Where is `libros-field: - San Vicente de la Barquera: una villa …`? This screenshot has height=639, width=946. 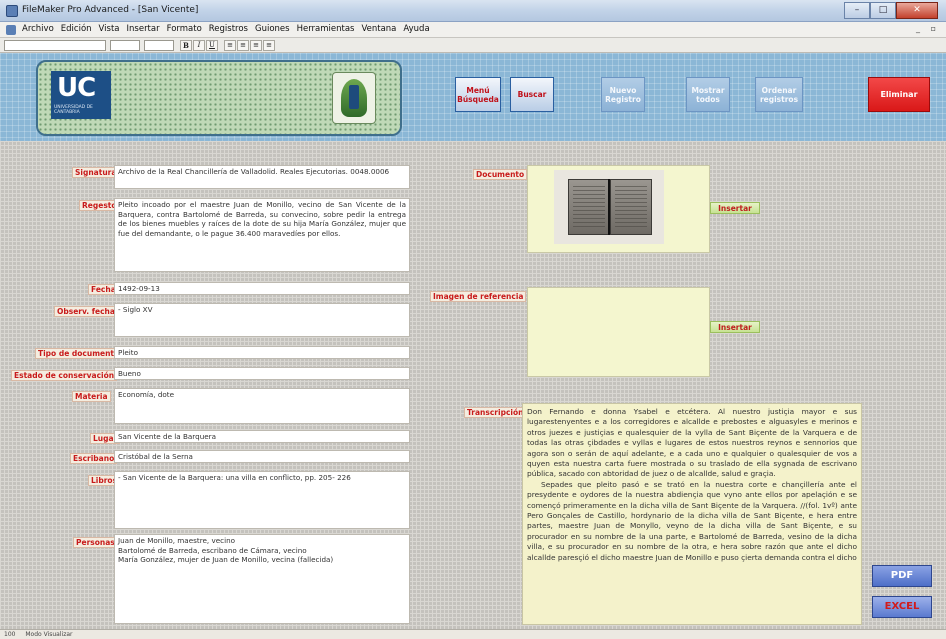
libros-field: - San Vicente de la Barquera: una villa … is located at coordinates (262, 500).